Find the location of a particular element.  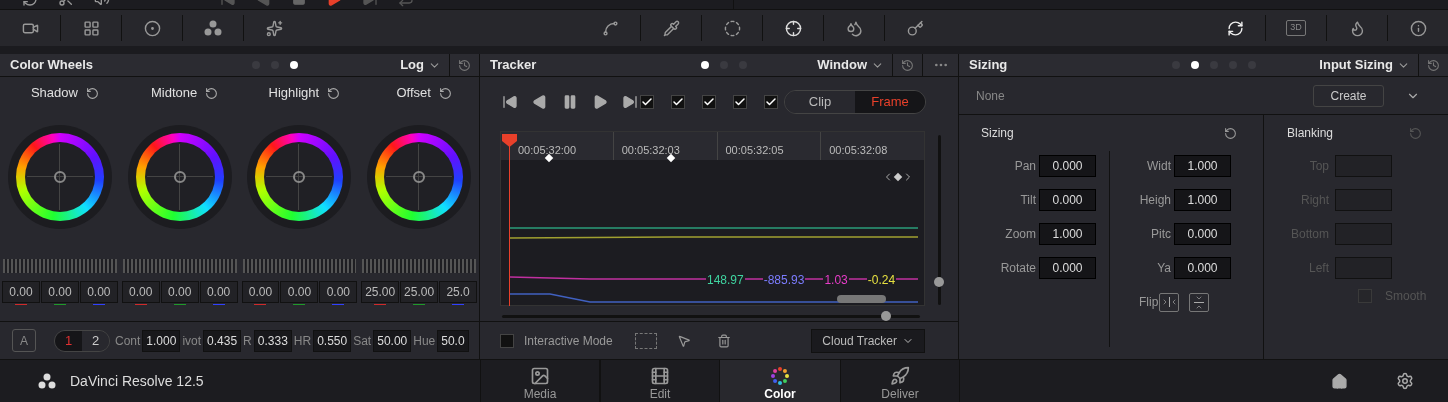

field-label: Zoom is located at coordinates (1020, 234).